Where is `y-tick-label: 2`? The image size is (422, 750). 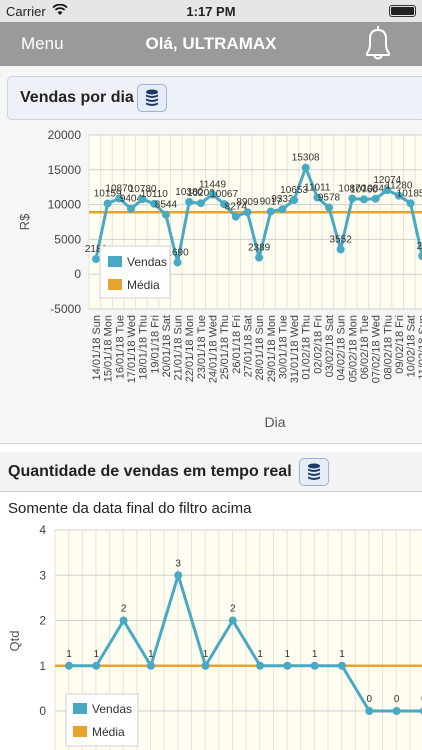 y-tick-label: 2 is located at coordinates (42, 621).